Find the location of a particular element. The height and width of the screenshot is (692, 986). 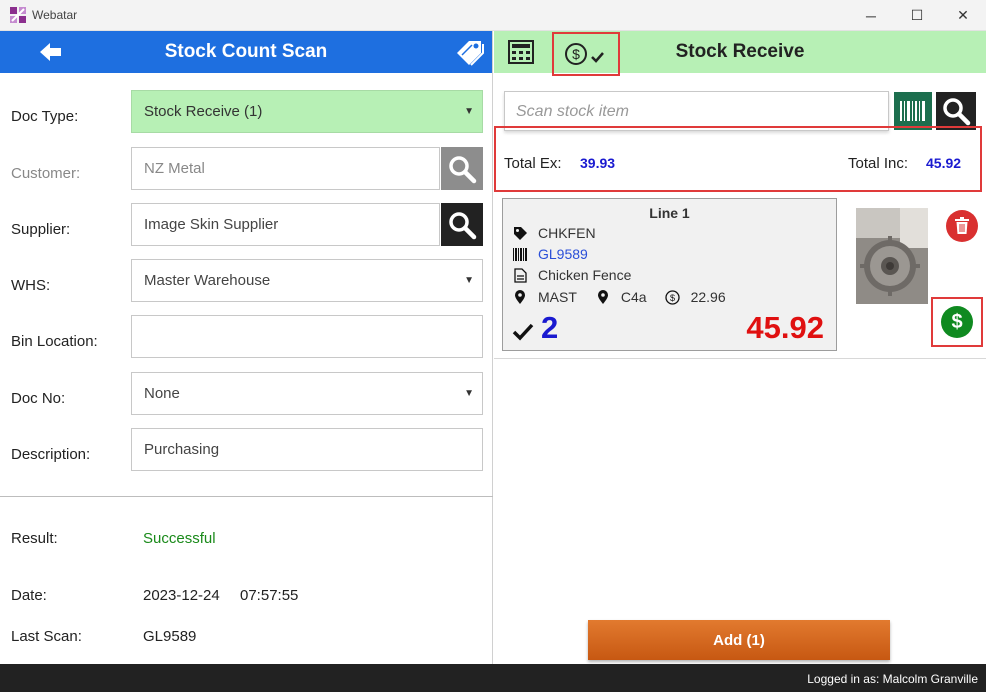

trash-icon is located at coordinates (962, 225).